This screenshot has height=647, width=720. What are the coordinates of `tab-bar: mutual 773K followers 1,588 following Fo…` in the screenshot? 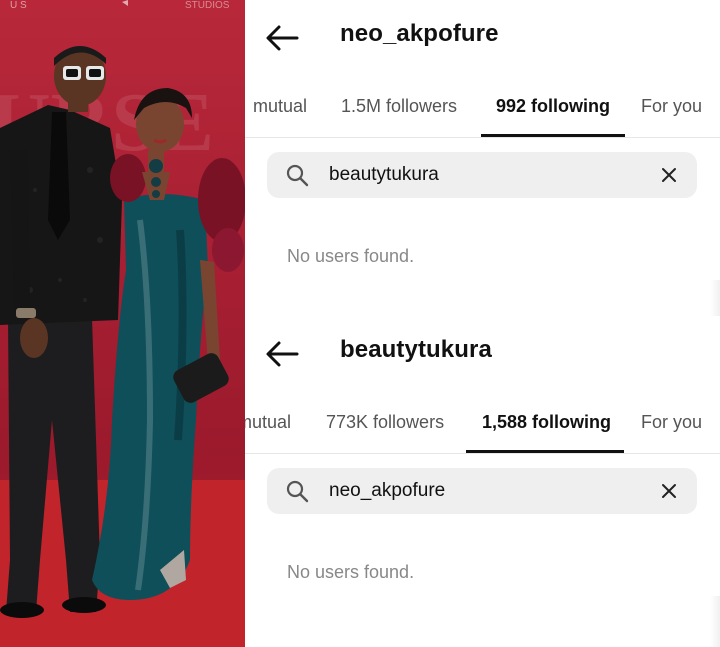 It's located at (482, 428).